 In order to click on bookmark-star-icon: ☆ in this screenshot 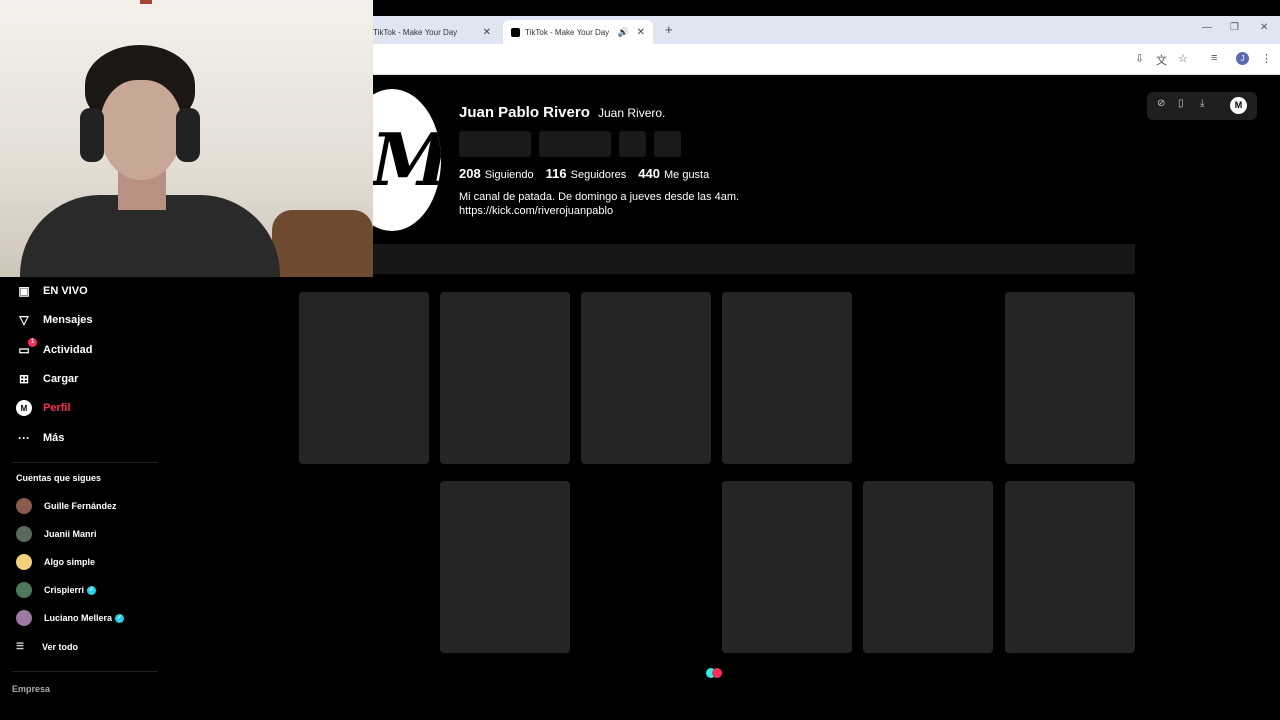, I will do `click(1183, 58)`.